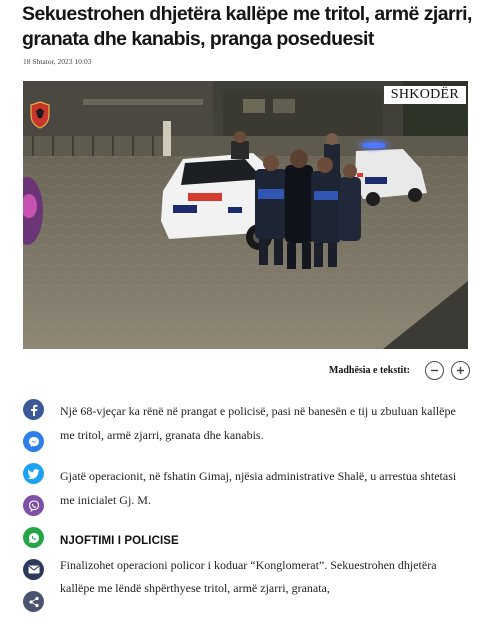  Describe the element at coordinates (369, 370) in the screenshot. I see `font-size-label: Madhësia e tekstit:` at that location.